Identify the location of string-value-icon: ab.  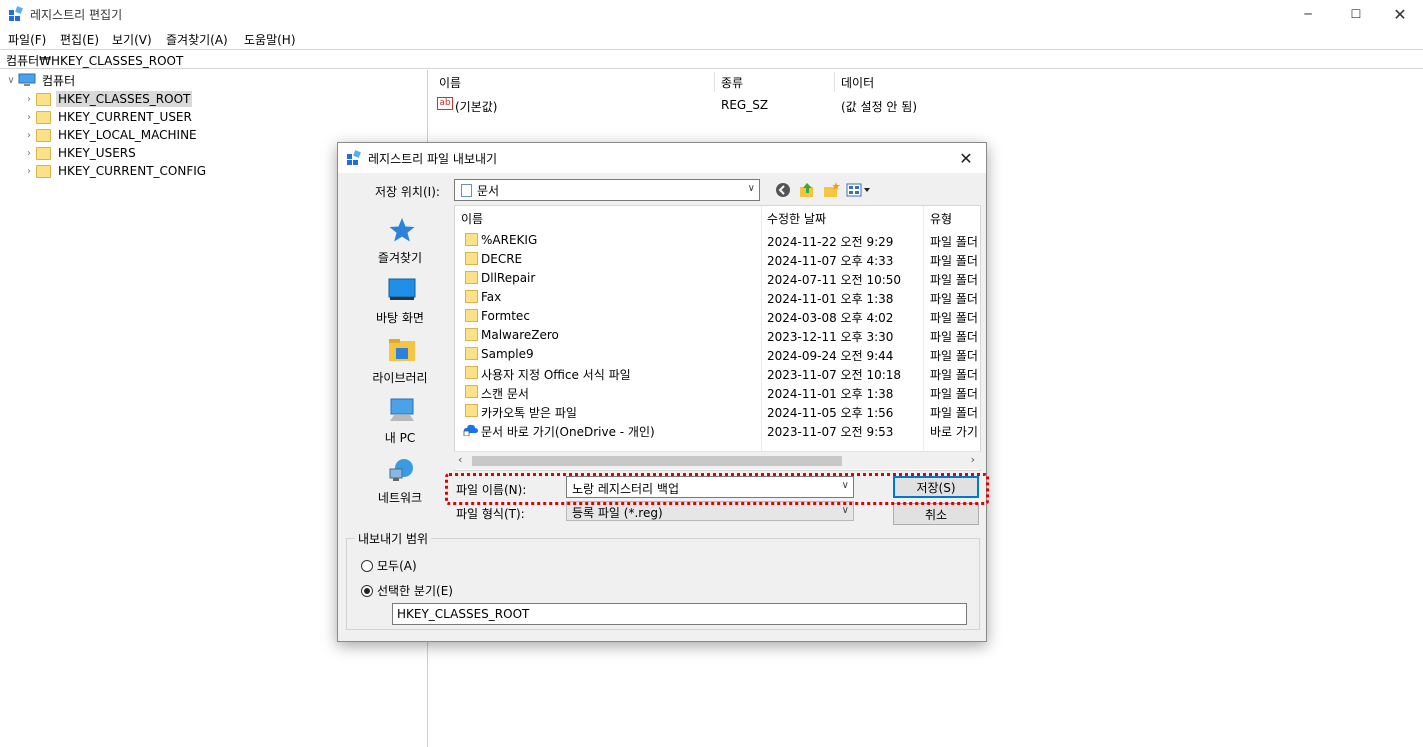
(445, 103).